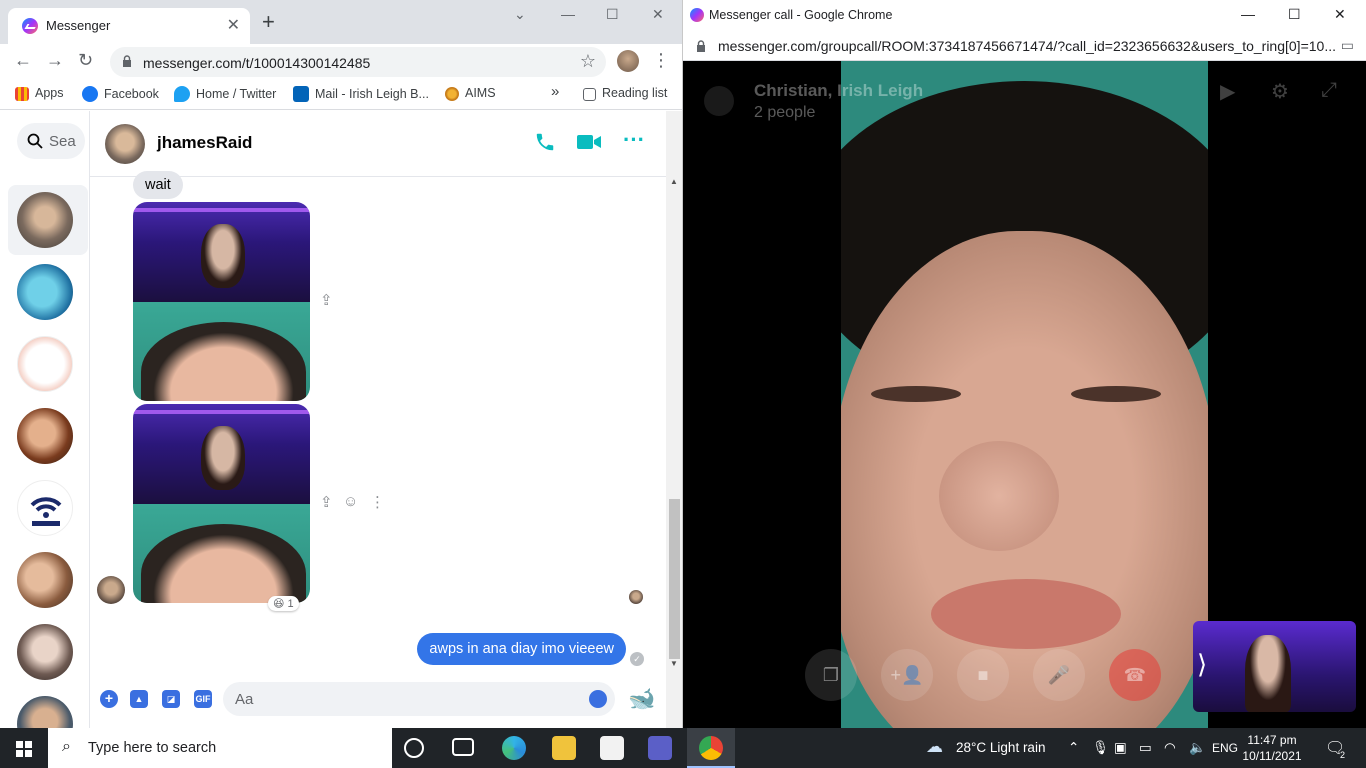  What do you see at coordinates (109, 699) in the screenshot?
I see `more-actions-plus-icon: +` at bounding box center [109, 699].